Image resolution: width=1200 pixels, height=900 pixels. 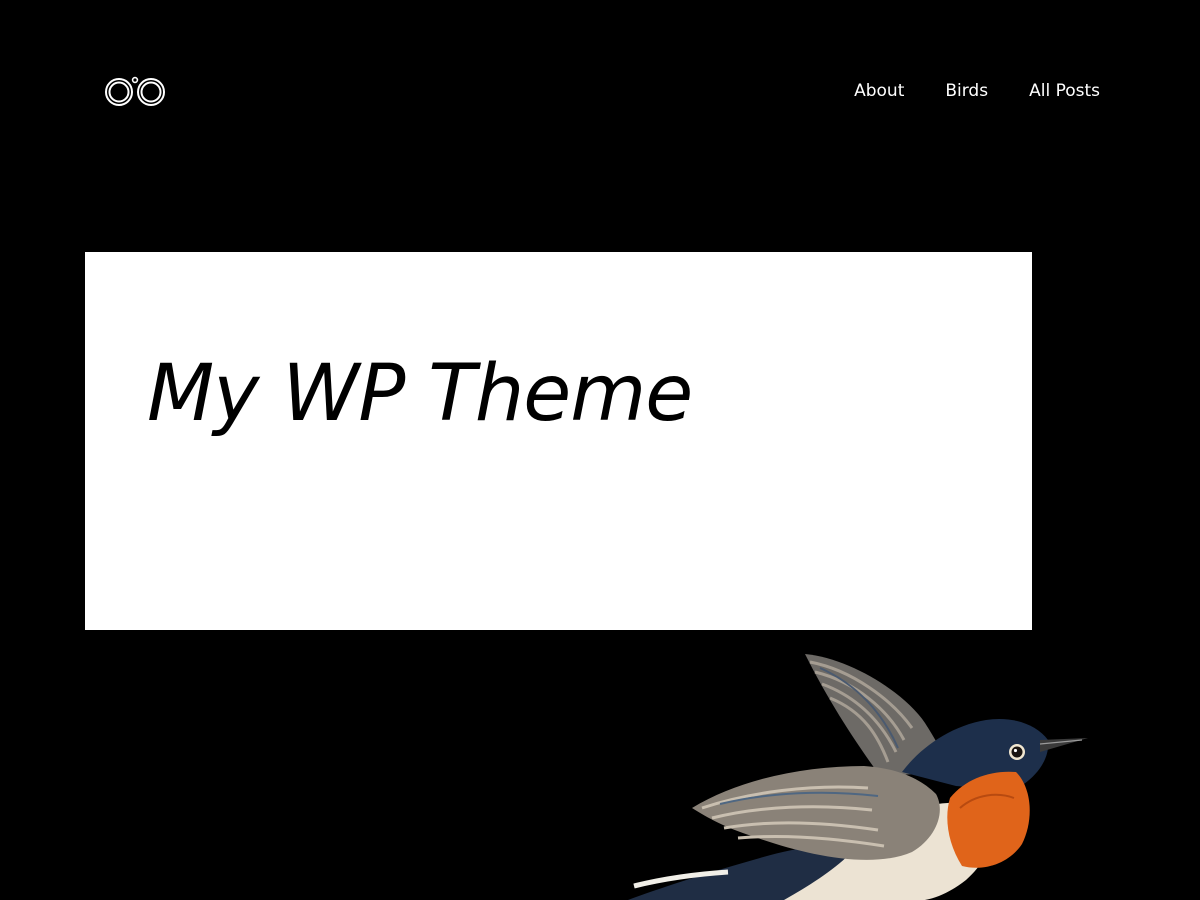 What do you see at coordinates (879, 91) in the screenshot?
I see `nav-link-about: About` at bounding box center [879, 91].